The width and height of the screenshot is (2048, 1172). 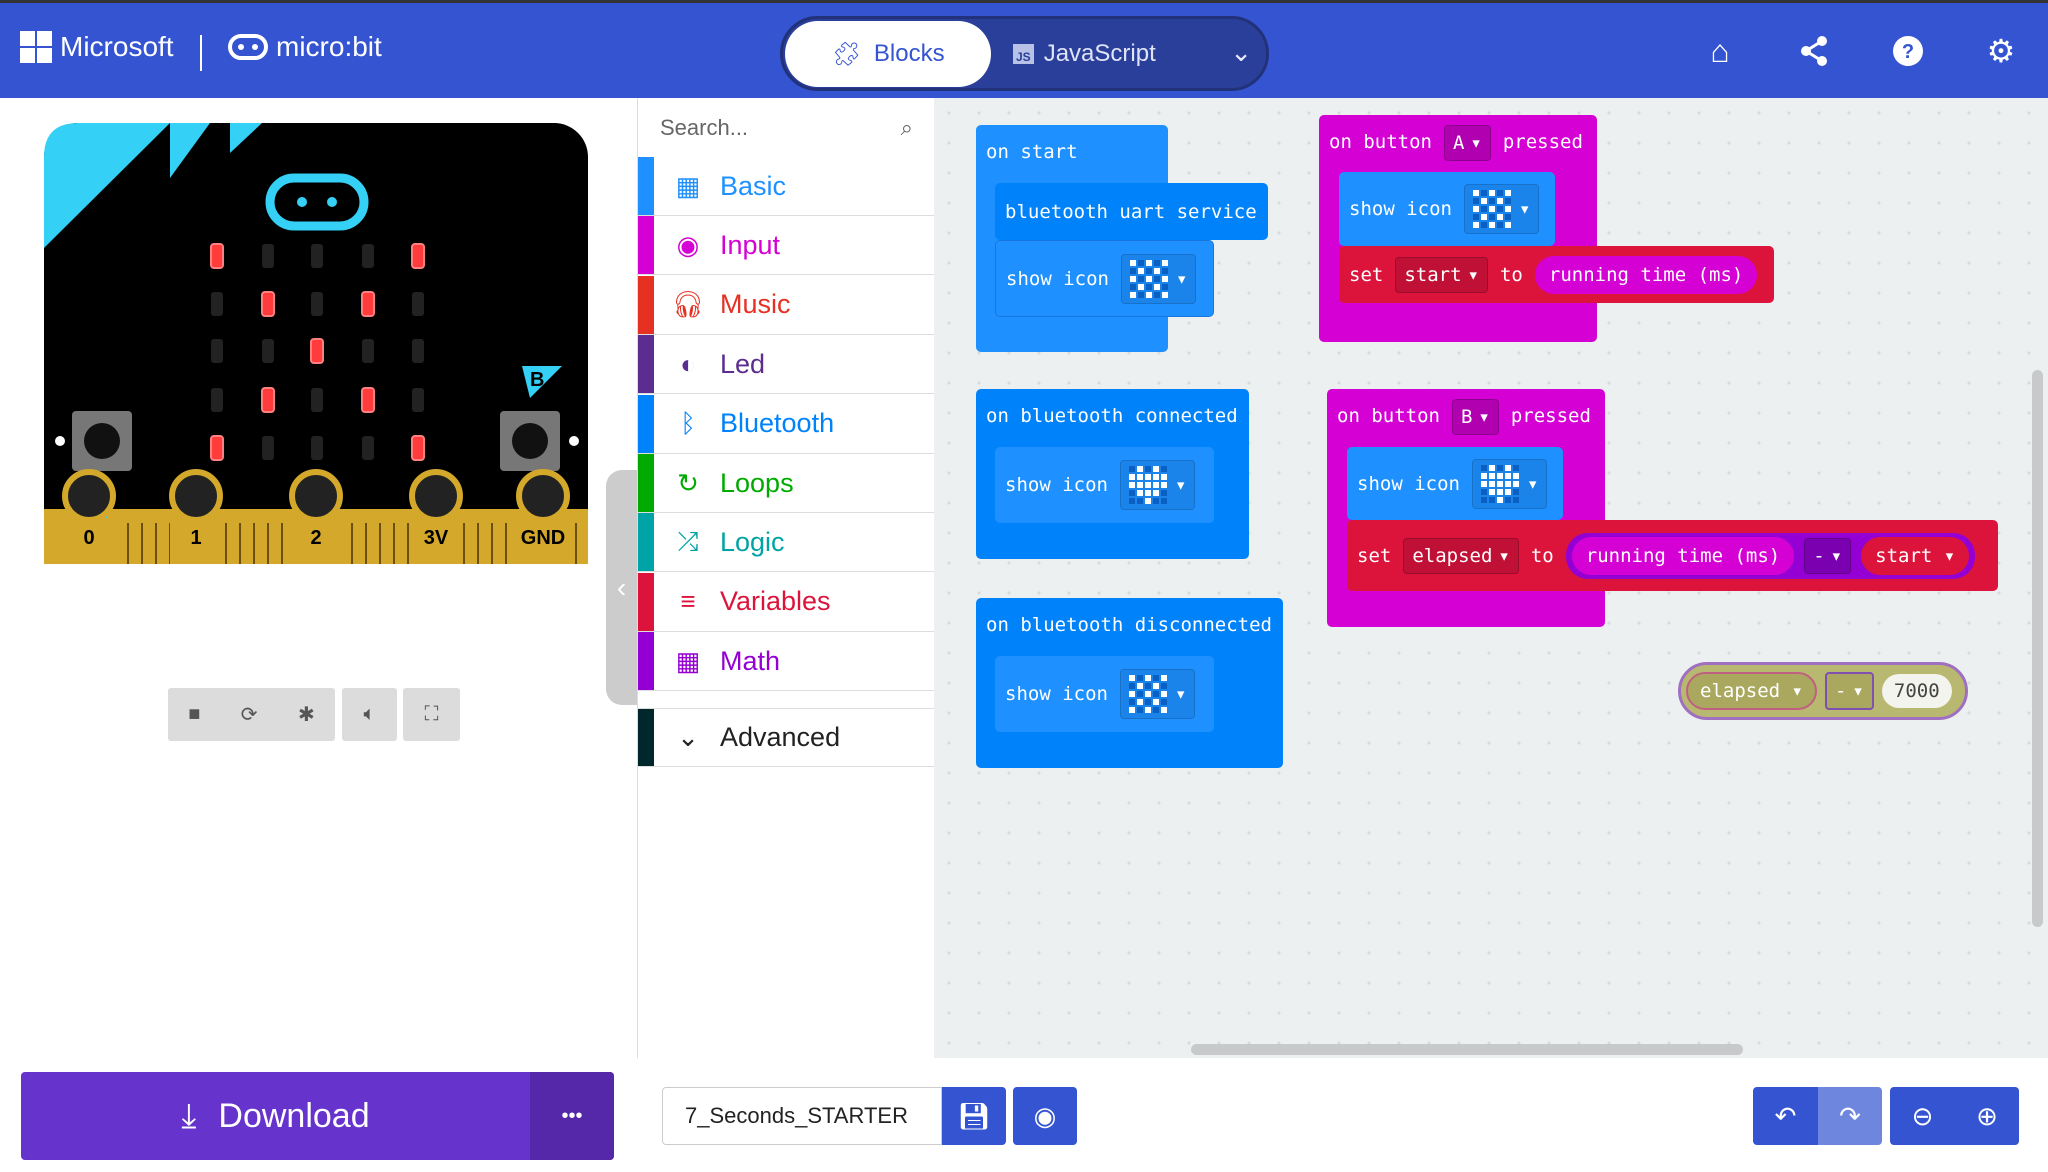 What do you see at coordinates (786, 737) in the screenshot?
I see `category-advanced: ⌄ Advanced` at bounding box center [786, 737].